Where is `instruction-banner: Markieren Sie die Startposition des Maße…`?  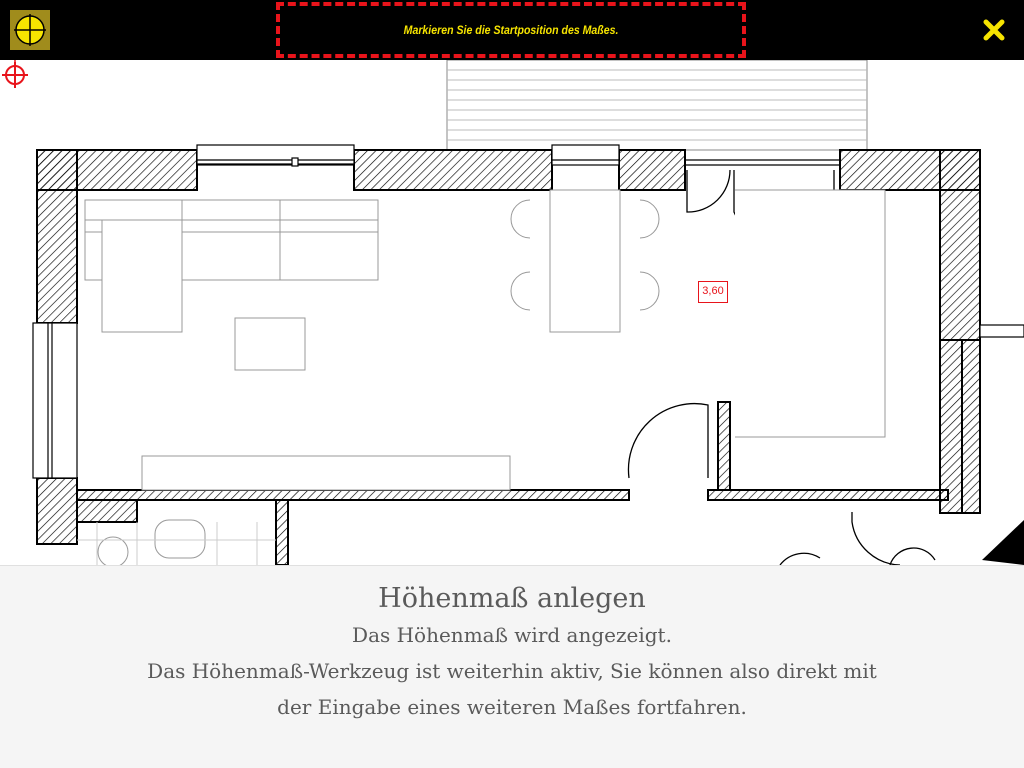
instruction-banner: Markieren Sie die Startposition des Maße… is located at coordinates (511, 30).